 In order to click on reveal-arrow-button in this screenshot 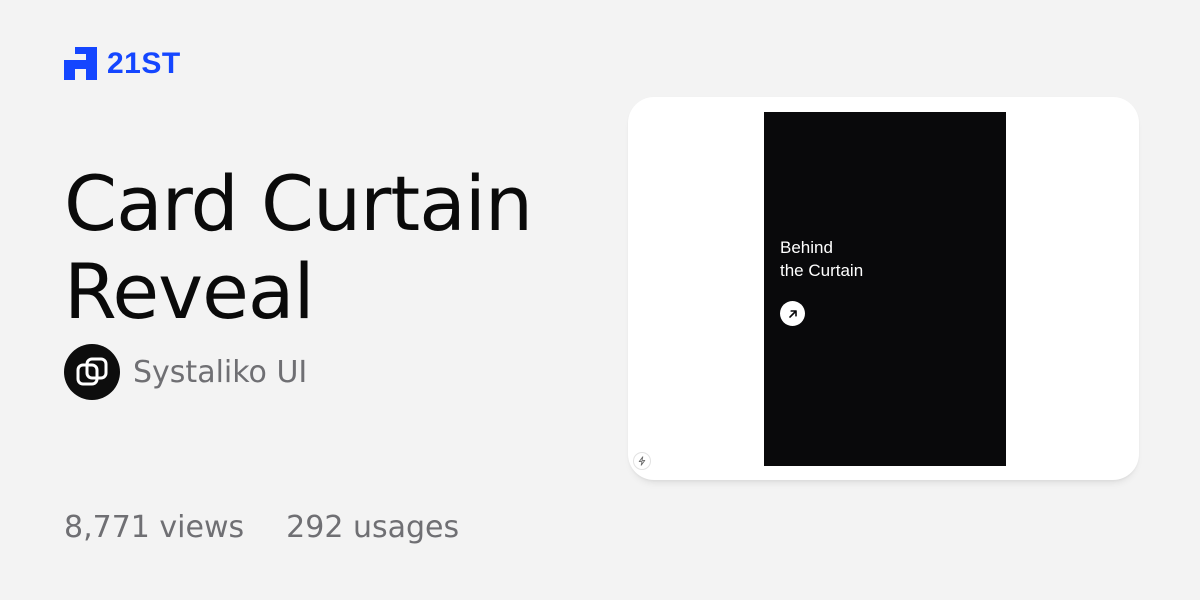, I will do `click(792, 313)`.